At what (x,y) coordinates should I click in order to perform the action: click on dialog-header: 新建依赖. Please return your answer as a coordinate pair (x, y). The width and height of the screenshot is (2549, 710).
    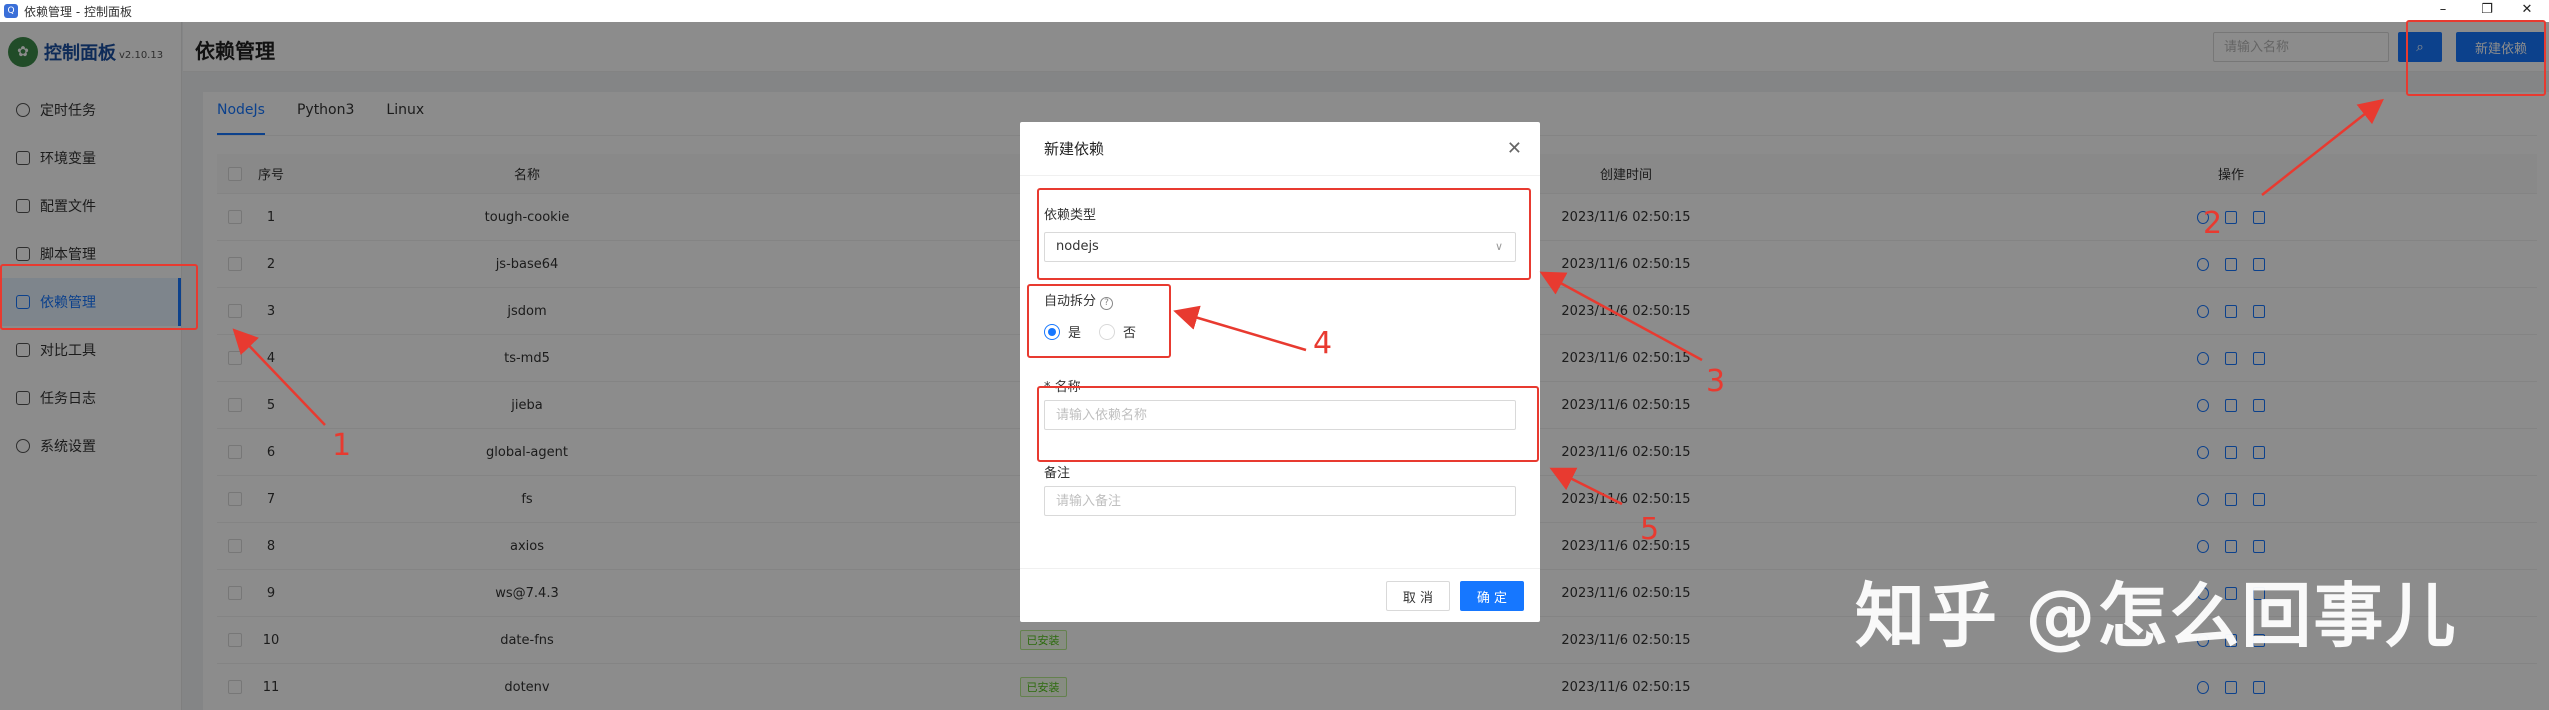
    Looking at the image, I should click on (1280, 149).